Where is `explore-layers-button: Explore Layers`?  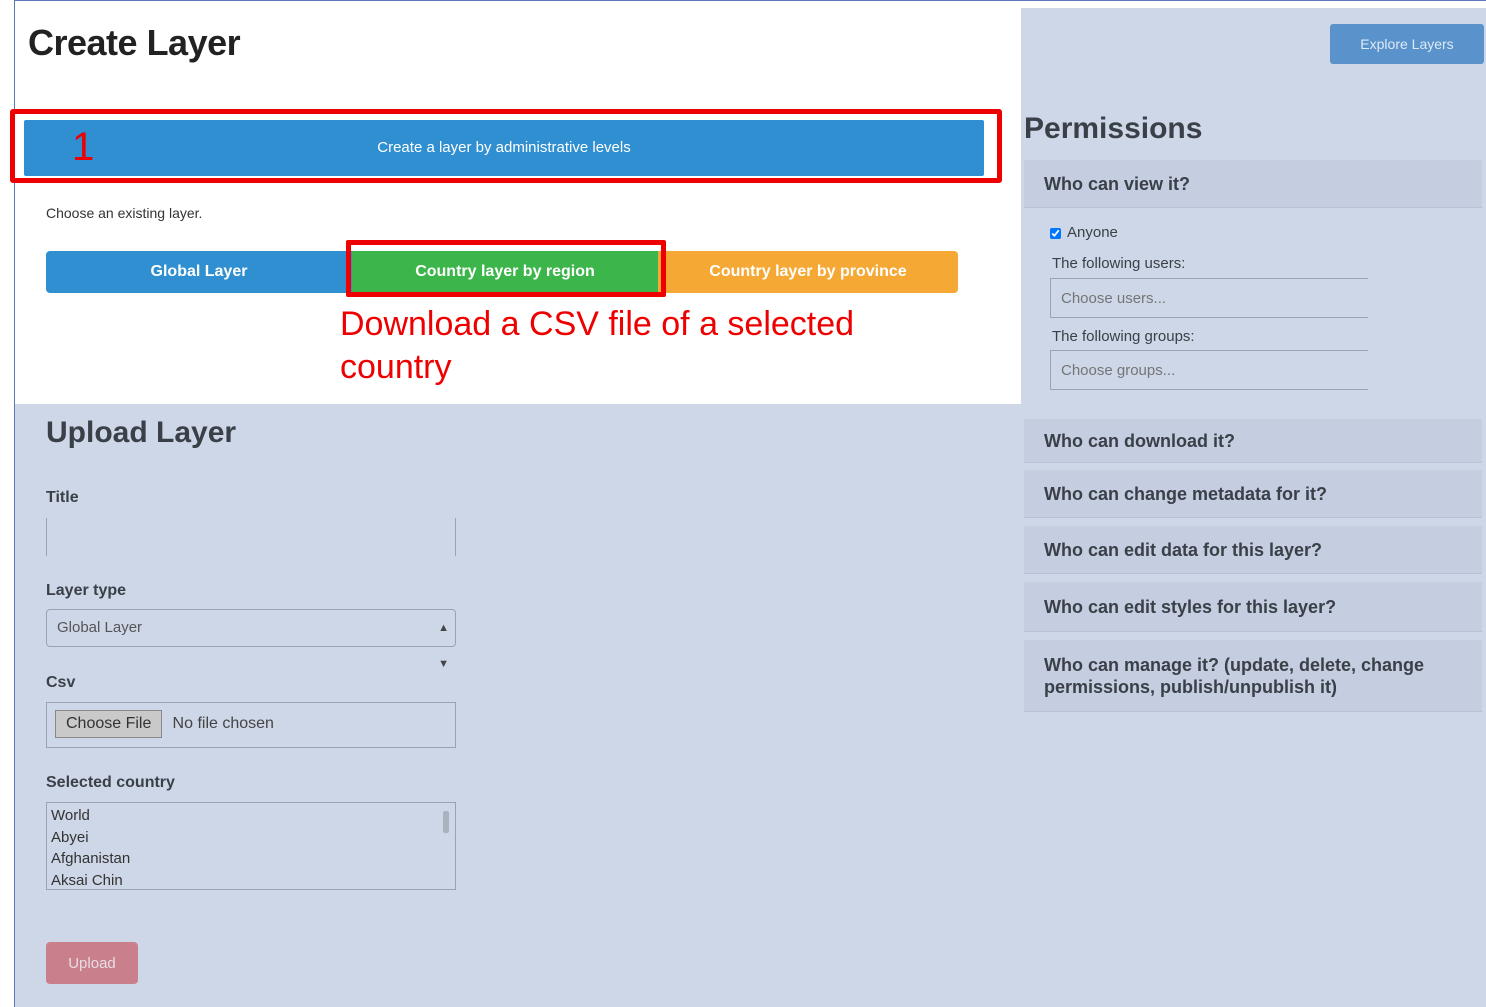
explore-layers-button: Explore Layers is located at coordinates (1407, 44).